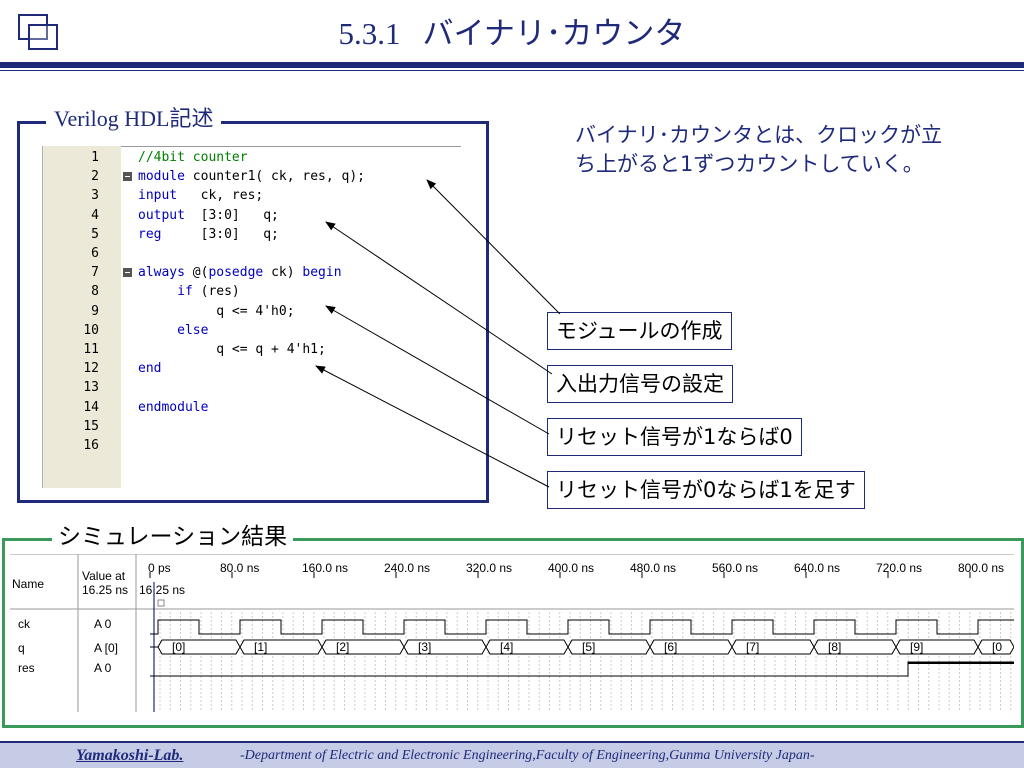  I want to click on bus-value-label: [0, so click(997, 647).